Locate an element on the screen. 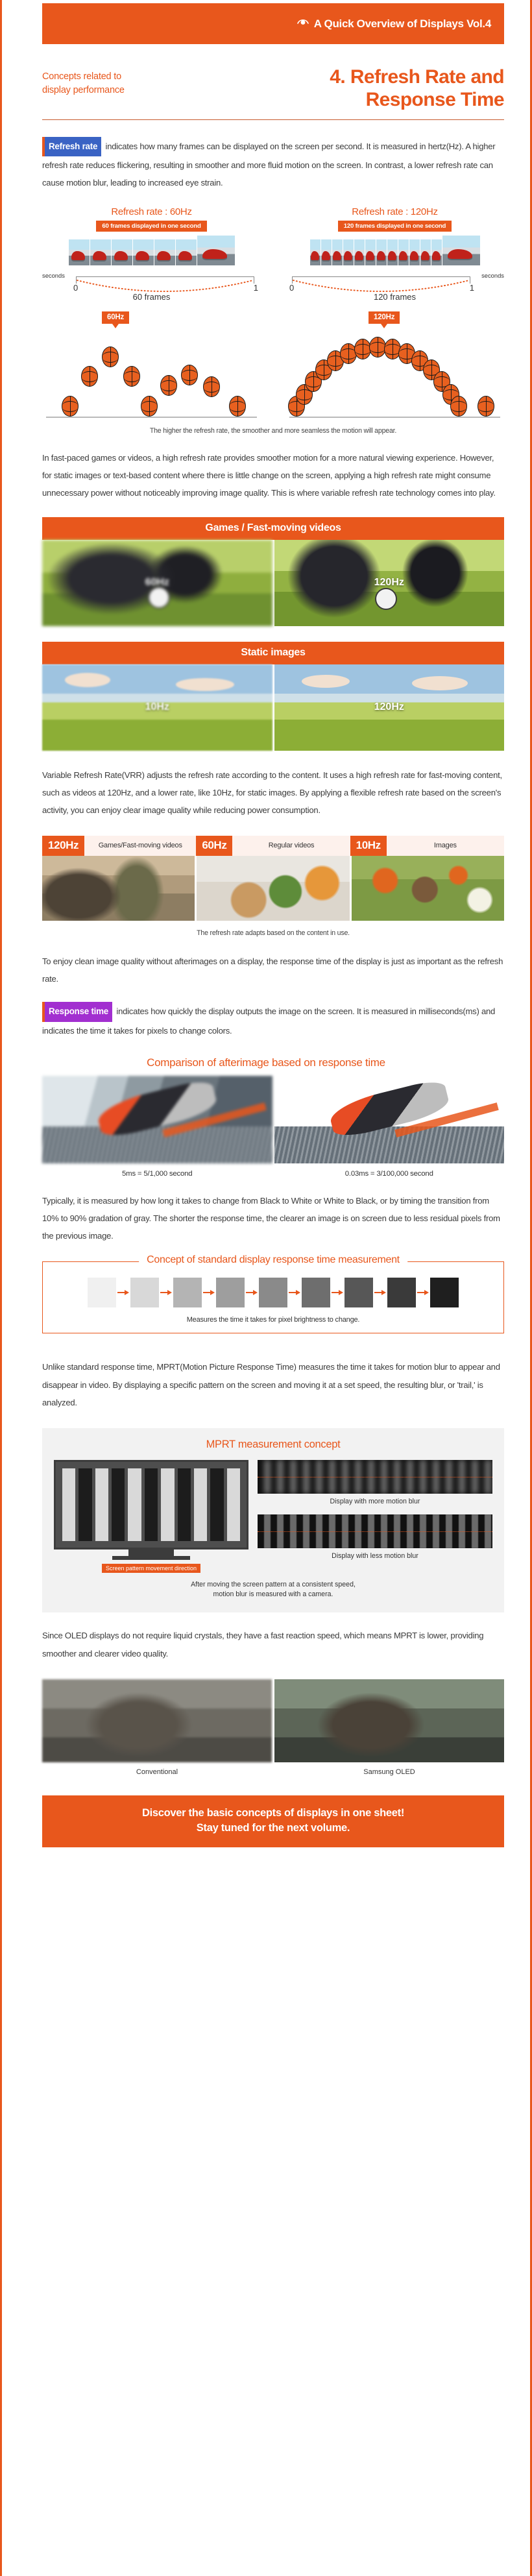 The width and height of the screenshot is (532, 2576). framerate-60hz-title: Refresh rate : 60Hz is located at coordinates (151, 211).